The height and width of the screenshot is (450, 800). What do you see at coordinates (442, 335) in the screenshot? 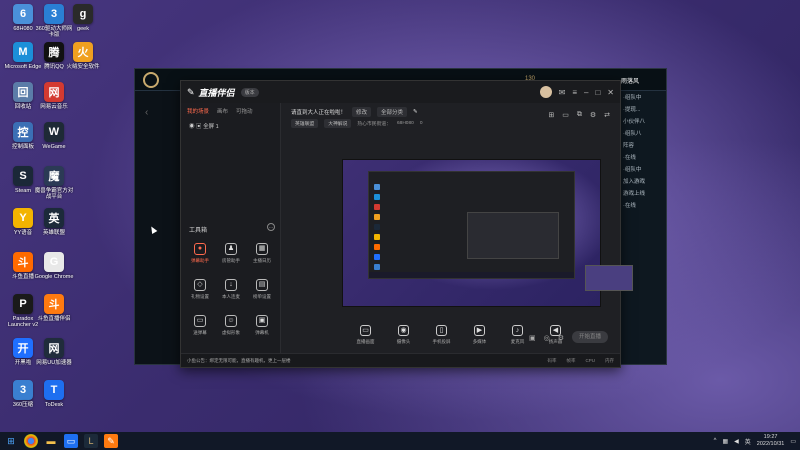
I see `control-button: ▯ 手机投屏` at bounding box center [442, 335].